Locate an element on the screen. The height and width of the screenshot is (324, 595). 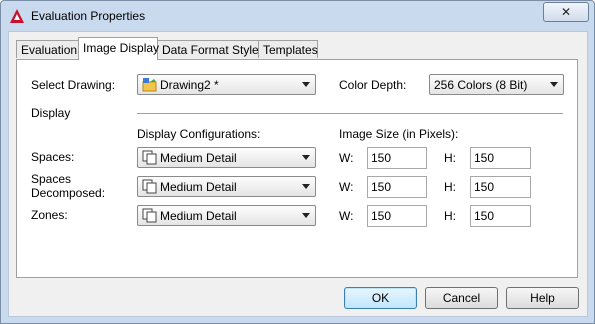
close-button: ✕ is located at coordinates (566, 12).